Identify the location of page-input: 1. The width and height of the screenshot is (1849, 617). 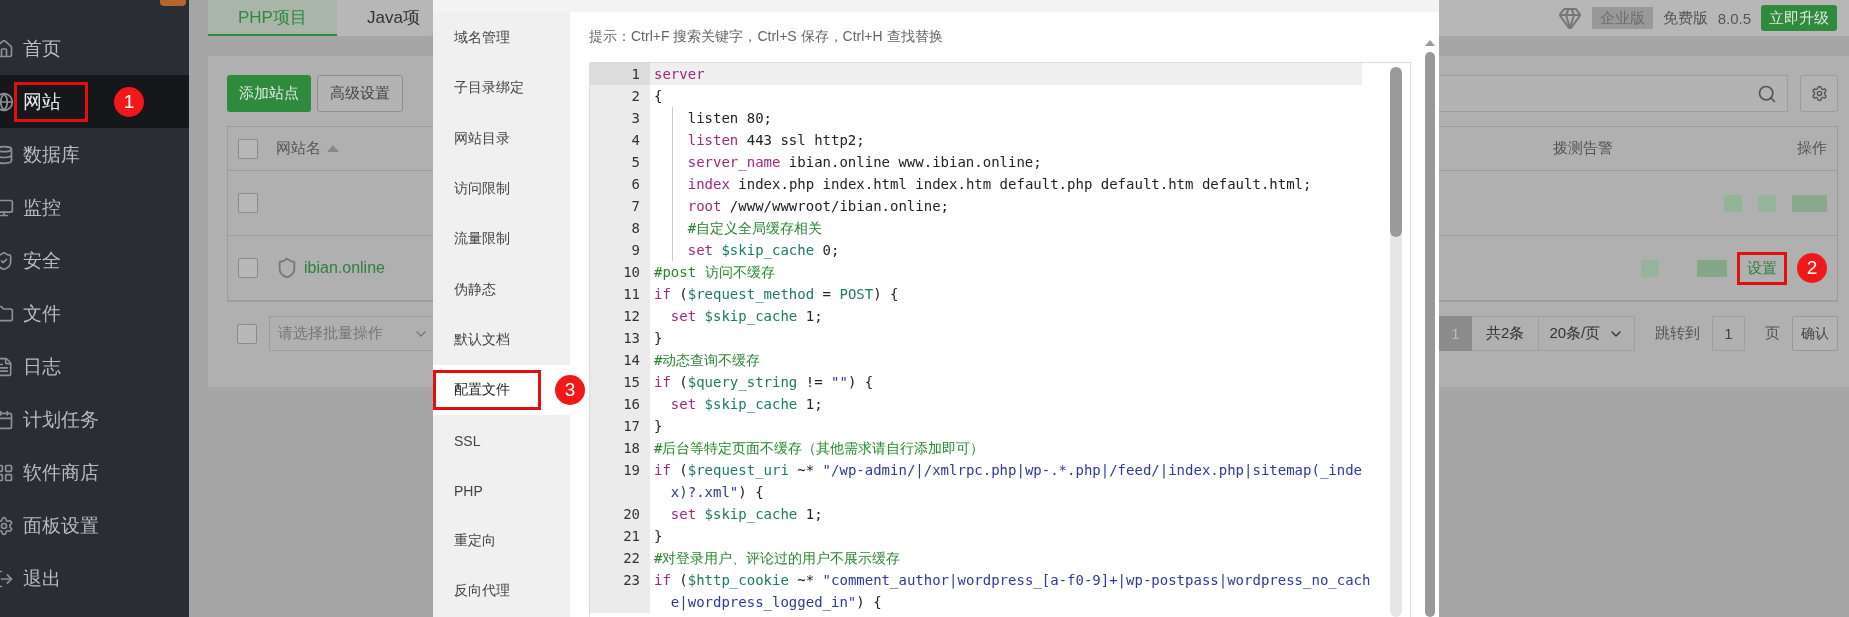
(1728, 333).